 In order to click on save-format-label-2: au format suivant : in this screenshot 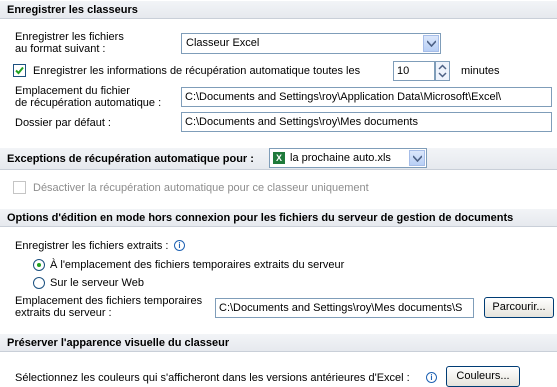, I will do `click(60, 49)`.